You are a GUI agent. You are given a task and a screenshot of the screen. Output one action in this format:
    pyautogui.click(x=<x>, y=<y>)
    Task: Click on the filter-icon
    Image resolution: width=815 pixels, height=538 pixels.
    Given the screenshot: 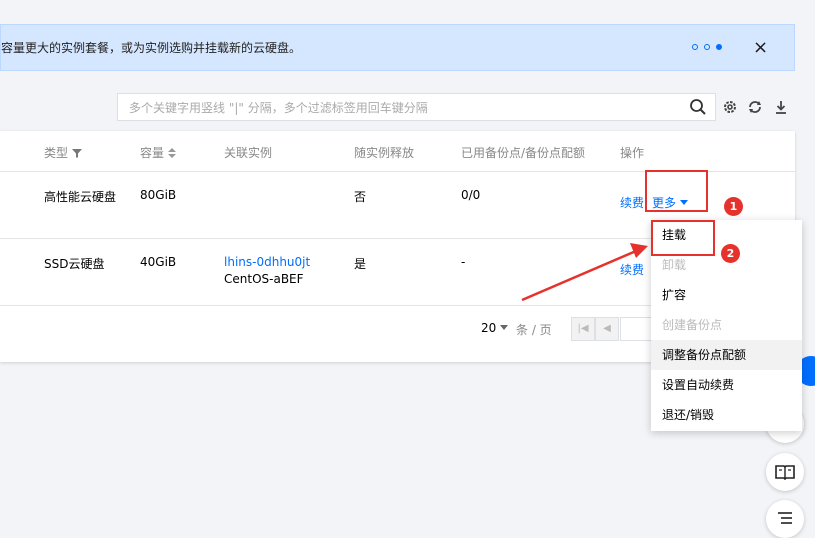 What is the action you would take?
    pyautogui.click(x=76, y=153)
    